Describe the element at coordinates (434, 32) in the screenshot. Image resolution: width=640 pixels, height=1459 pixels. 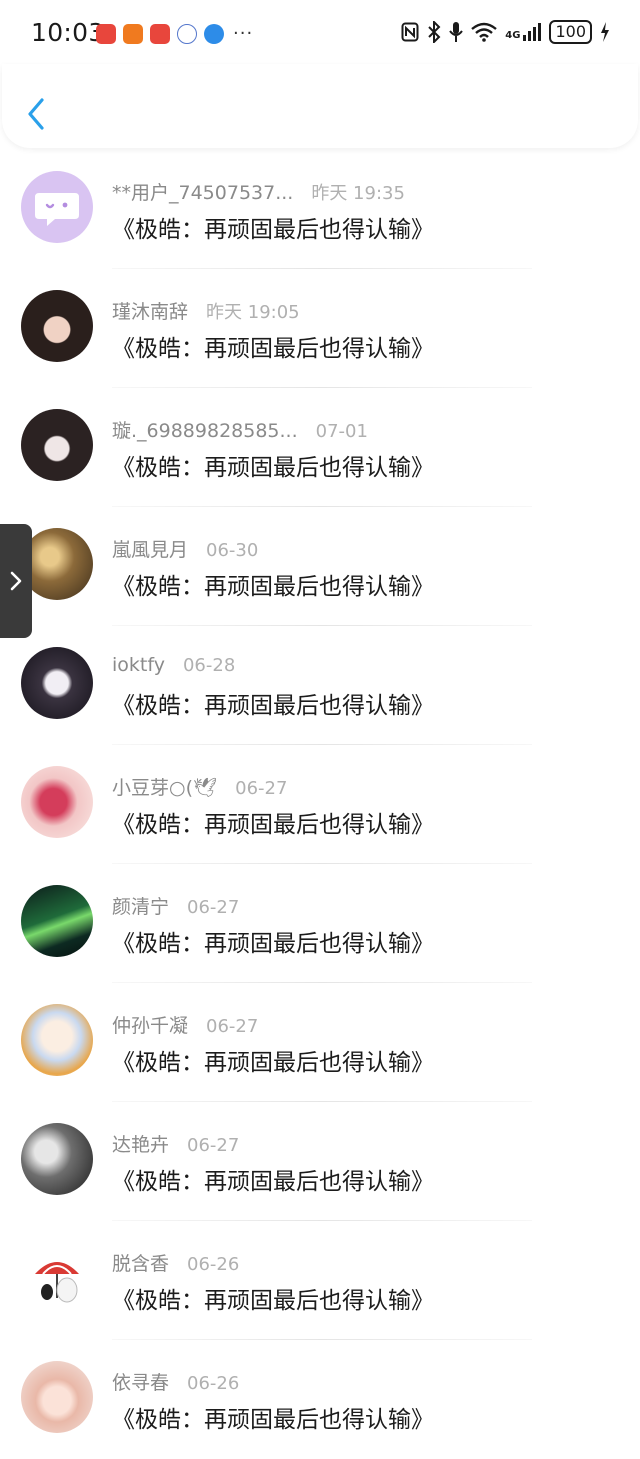
I see `bluetooth-icon` at that location.